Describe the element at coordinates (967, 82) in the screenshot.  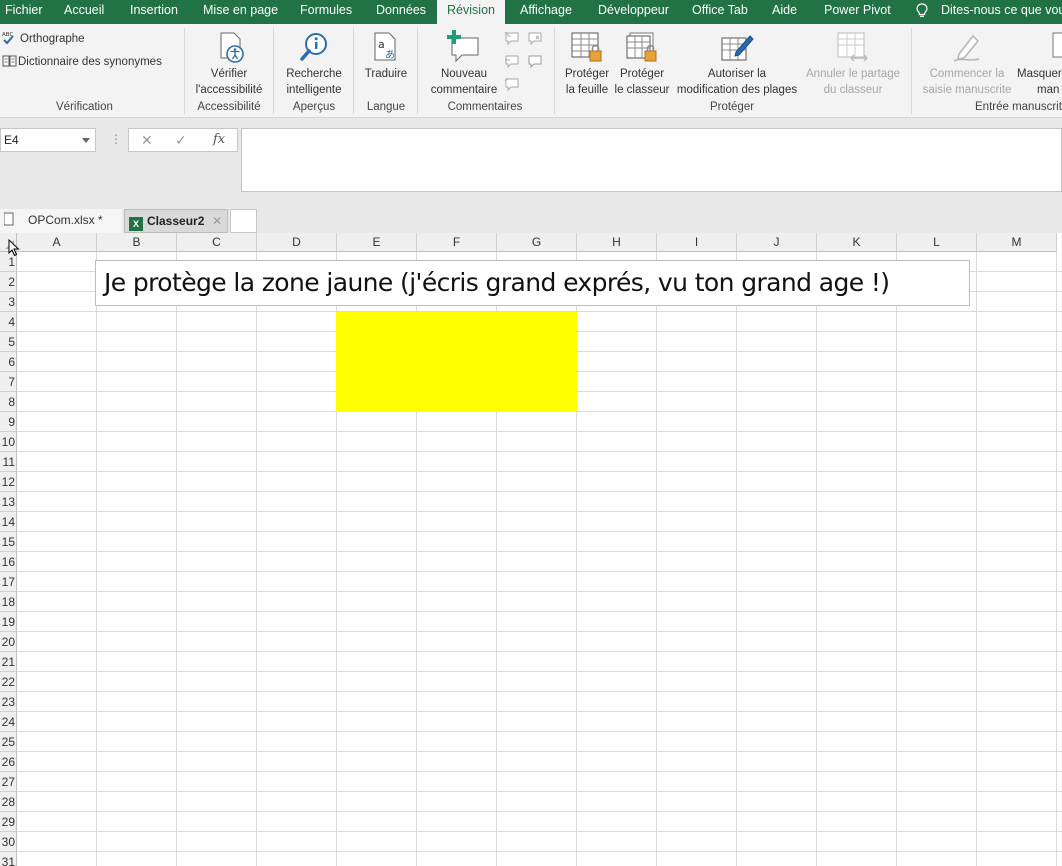
I see `start-inking-button: Commencer la saisie manuscrite` at that location.